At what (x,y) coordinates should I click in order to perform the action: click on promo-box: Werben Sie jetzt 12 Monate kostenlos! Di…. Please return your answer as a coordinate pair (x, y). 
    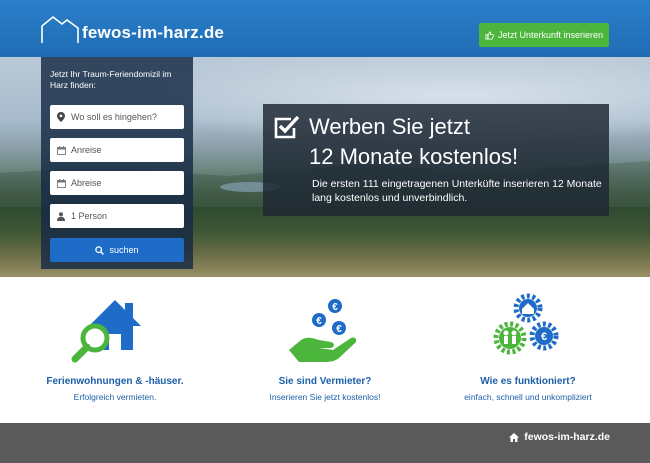
    Looking at the image, I should click on (436, 160).